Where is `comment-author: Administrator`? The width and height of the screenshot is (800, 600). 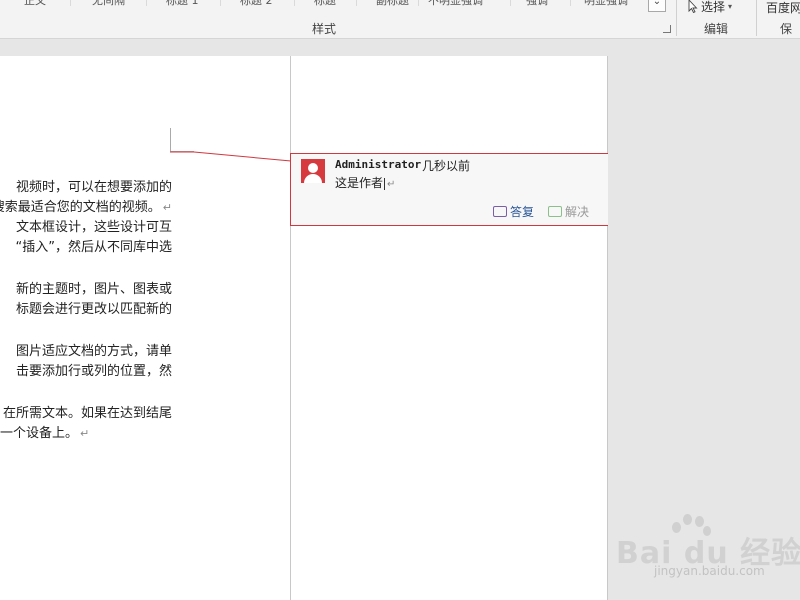 comment-author: Administrator is located at coordinates (378, 164).